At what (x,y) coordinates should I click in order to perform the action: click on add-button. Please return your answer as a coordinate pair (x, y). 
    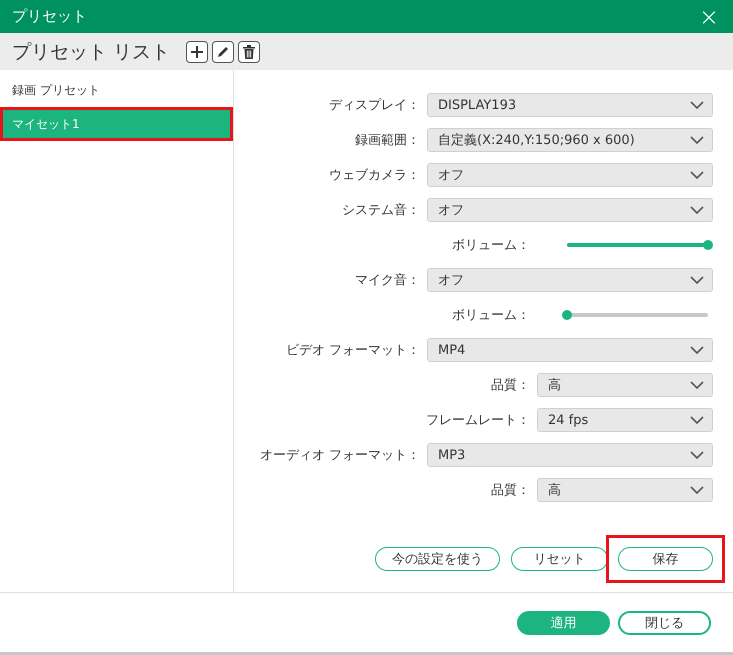
    Looking at the image, I should click on (197, 51).